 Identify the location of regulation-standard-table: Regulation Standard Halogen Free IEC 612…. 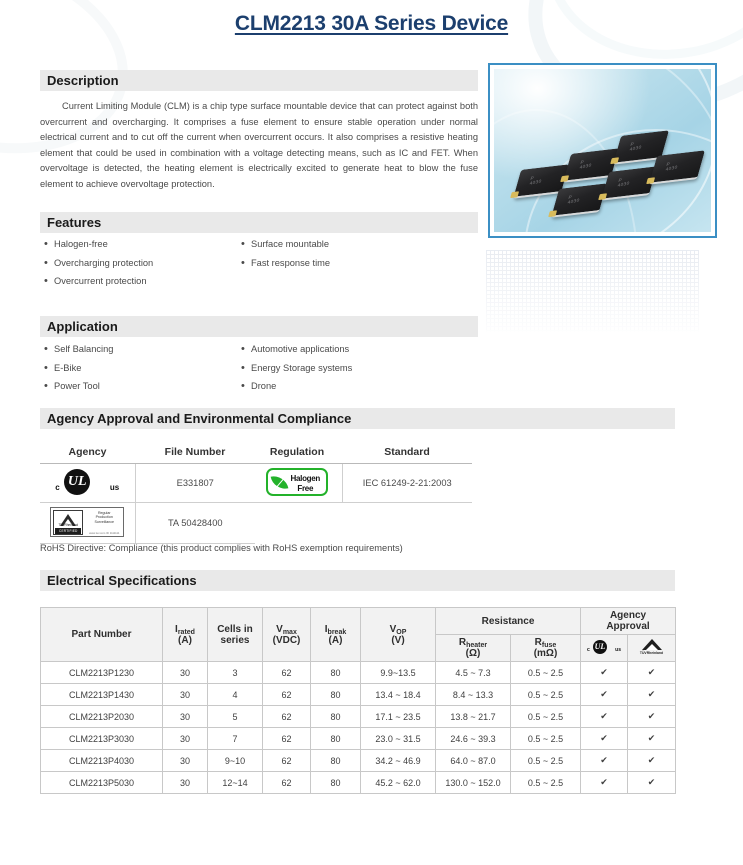
(362, 474).